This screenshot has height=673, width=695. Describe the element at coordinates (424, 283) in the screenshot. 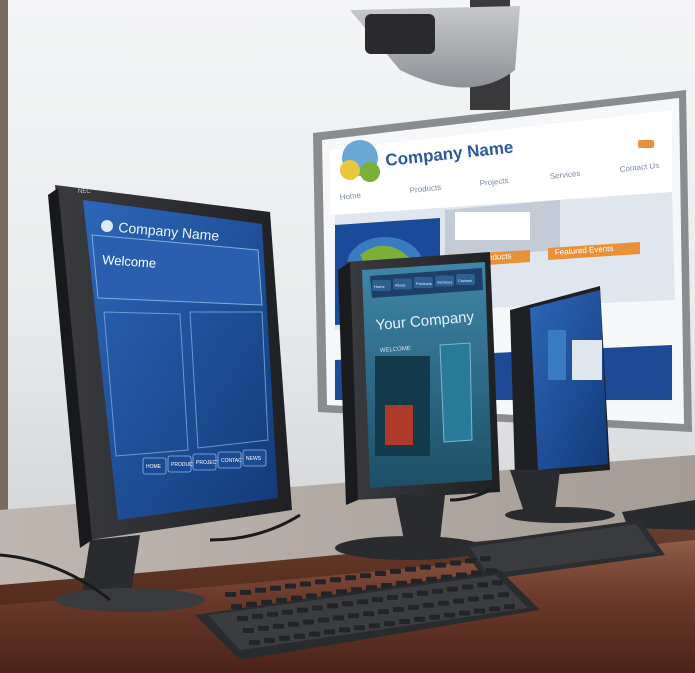

I see `middle-monitor-tab: Products` at that location.